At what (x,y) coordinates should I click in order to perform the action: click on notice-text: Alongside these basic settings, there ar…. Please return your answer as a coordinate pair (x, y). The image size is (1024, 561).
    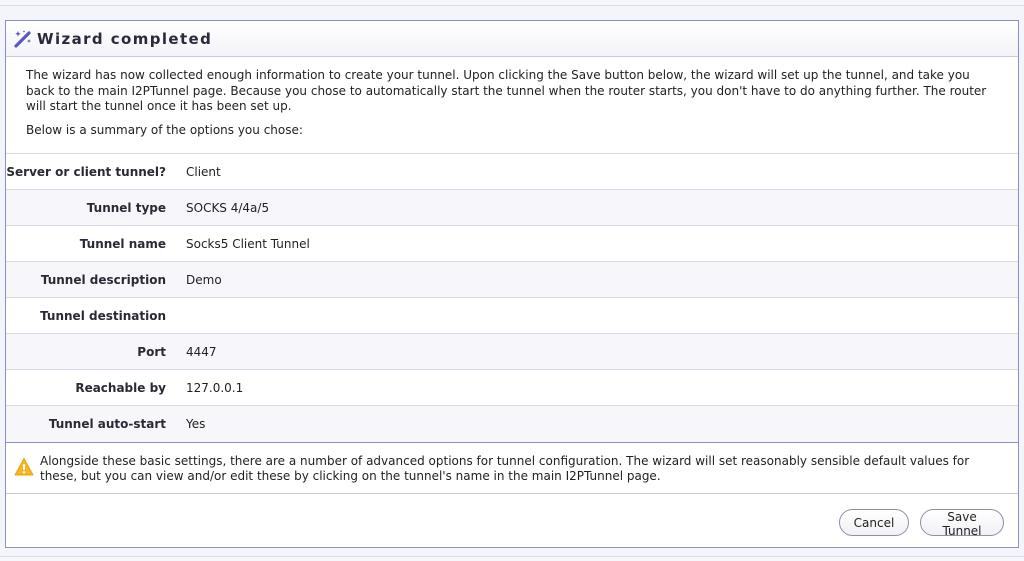
    Looking at the image, I should click on (505, 468).